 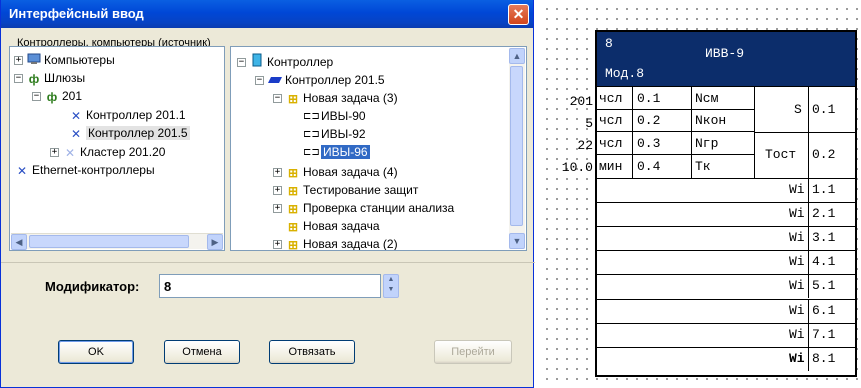 What do you see at coordinates (49, 78) in the screenshot?
I see `tree-item-gateways: − ф Шлюзы` at bounding box center [49, 78].